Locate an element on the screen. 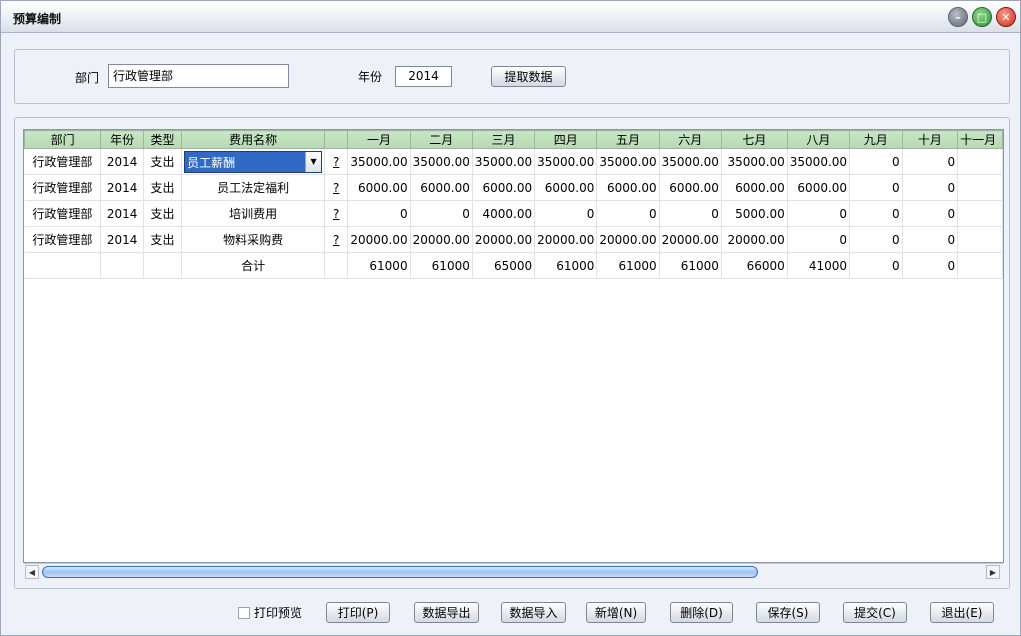  cell-mar: 6000.00 is located at coordinates (504, 187).